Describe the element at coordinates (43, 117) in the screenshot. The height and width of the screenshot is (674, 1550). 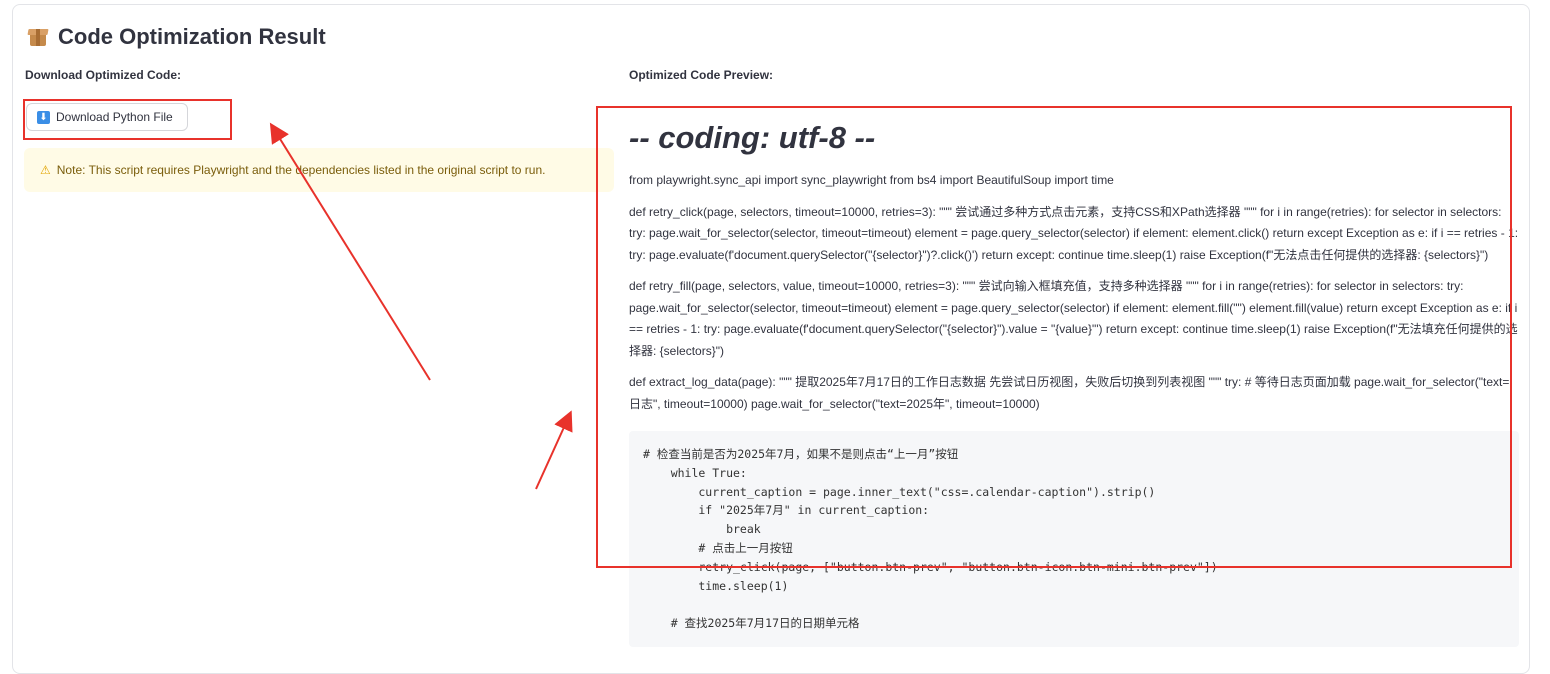
I see `download-arrow-icon: ⬇` at that location.